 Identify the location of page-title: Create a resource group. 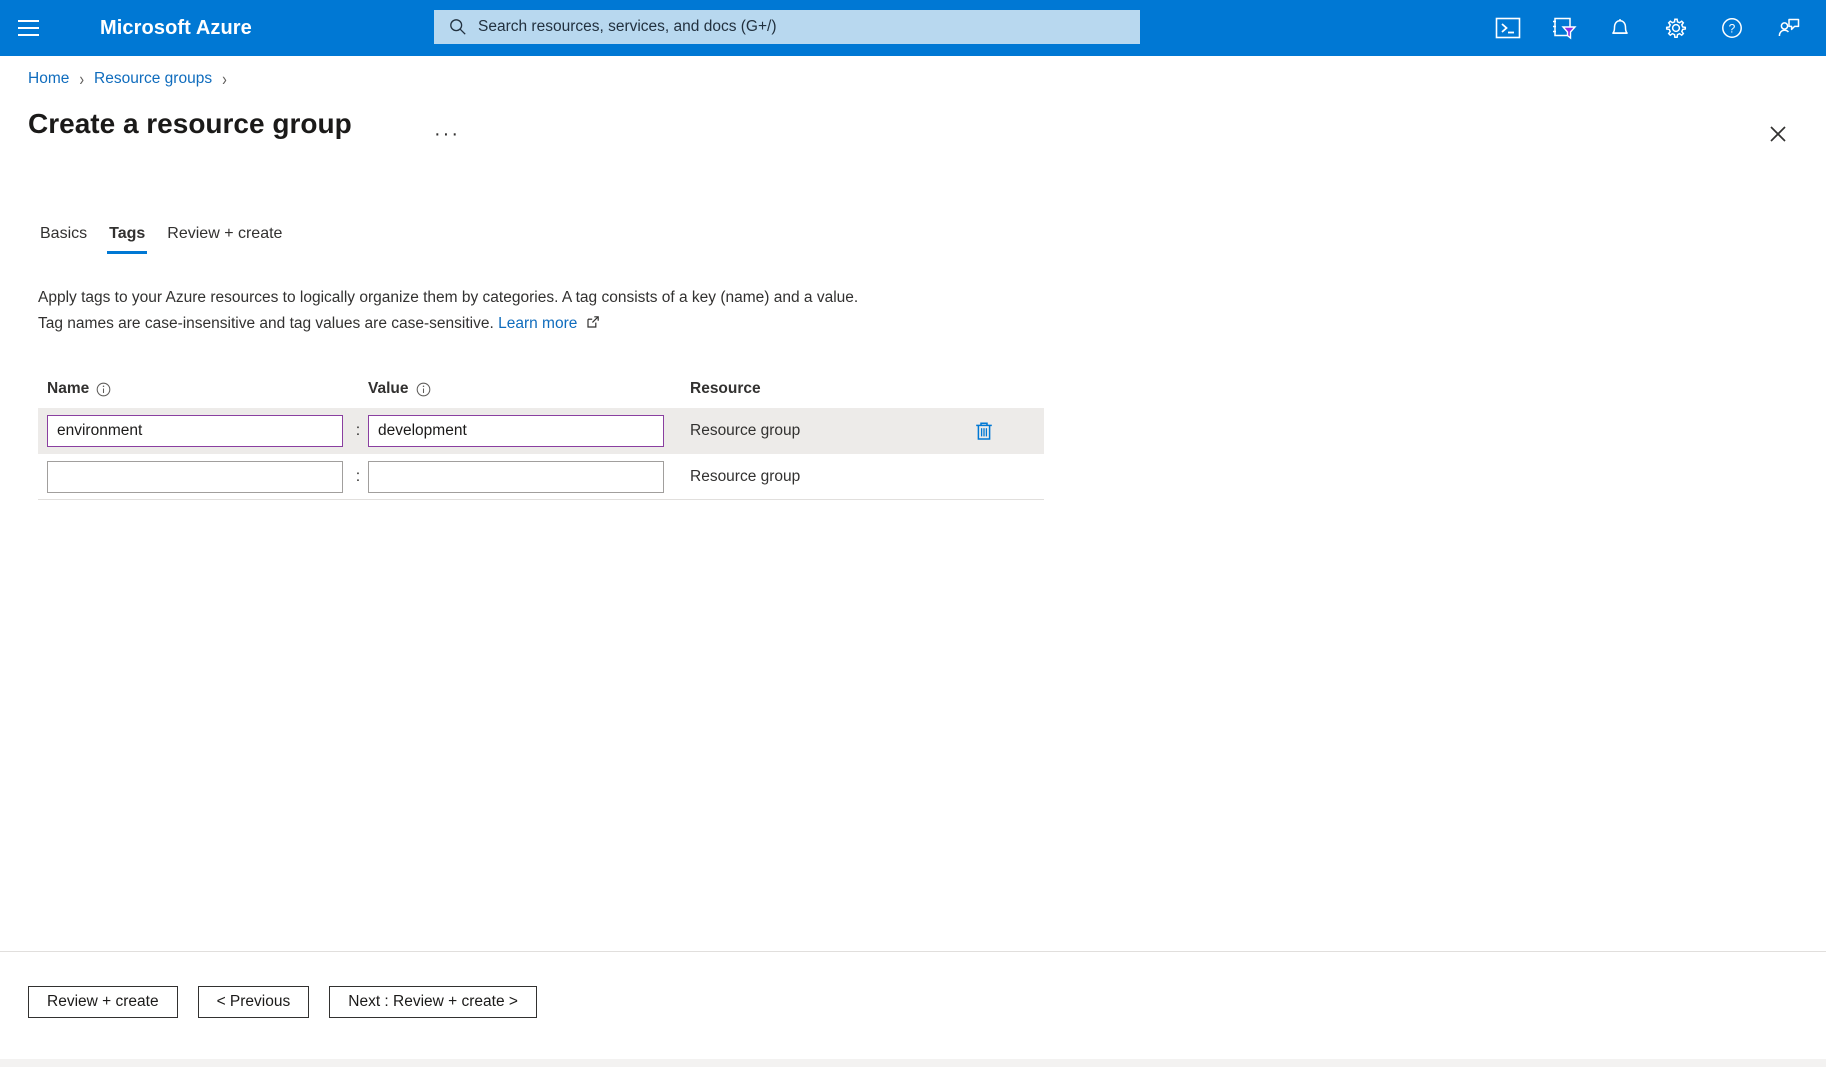
(190, 123).